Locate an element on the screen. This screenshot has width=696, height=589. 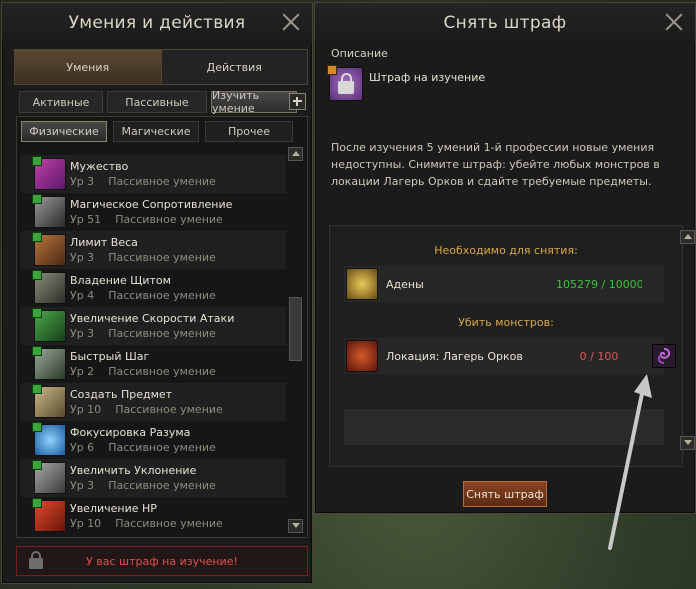
window-title: Умения и действия is located at coordinates (157, 23).